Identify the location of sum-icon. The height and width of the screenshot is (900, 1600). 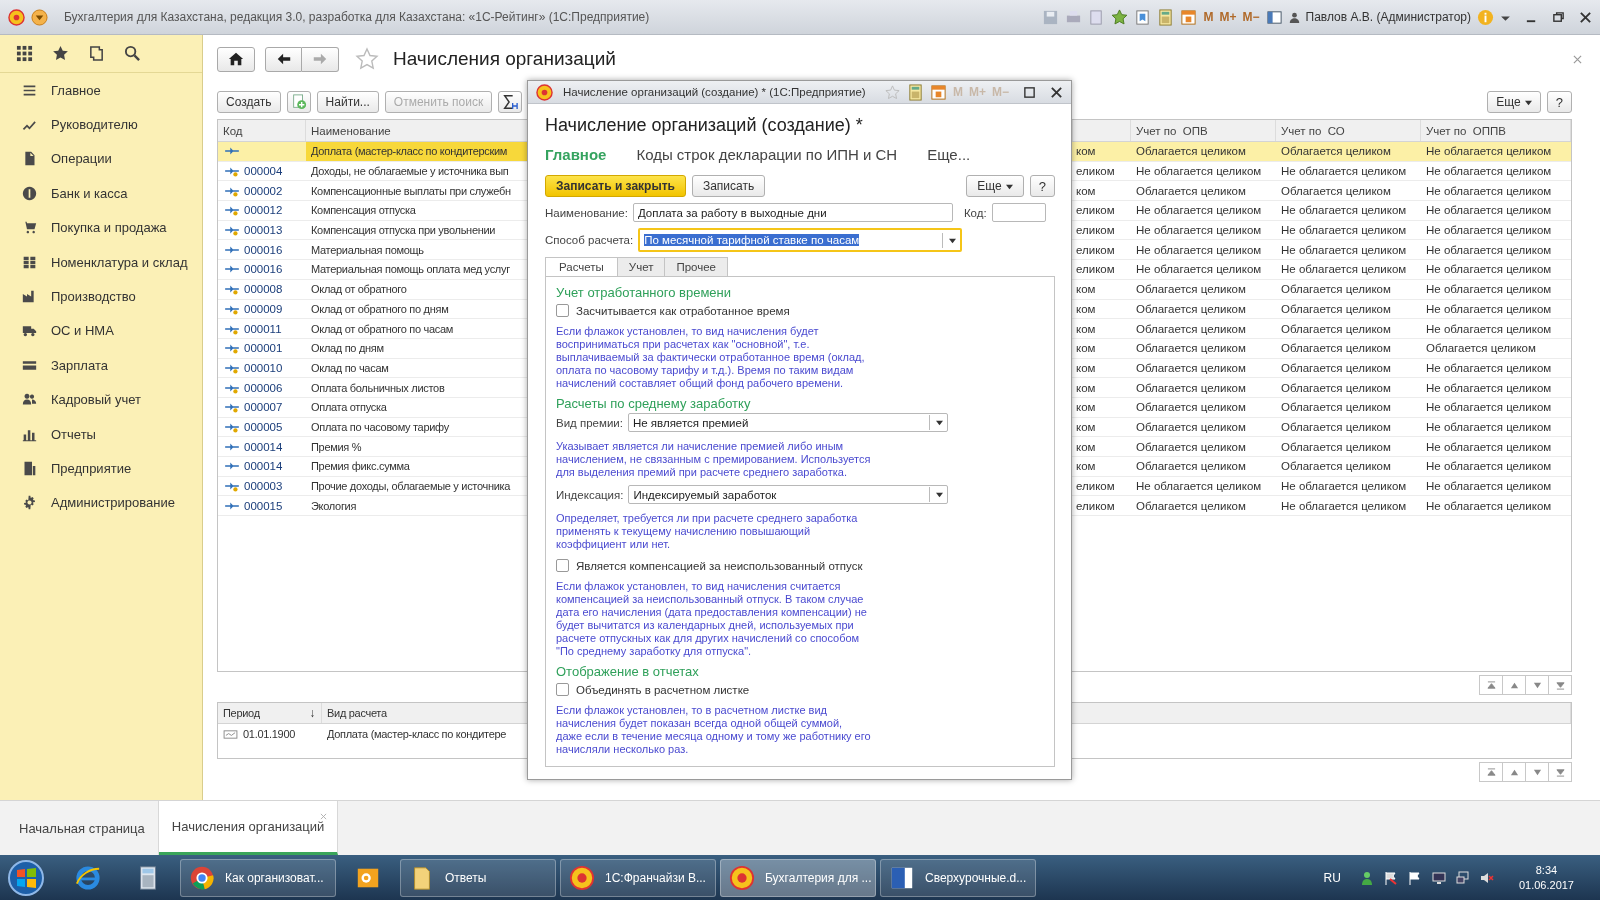
(510, 102).